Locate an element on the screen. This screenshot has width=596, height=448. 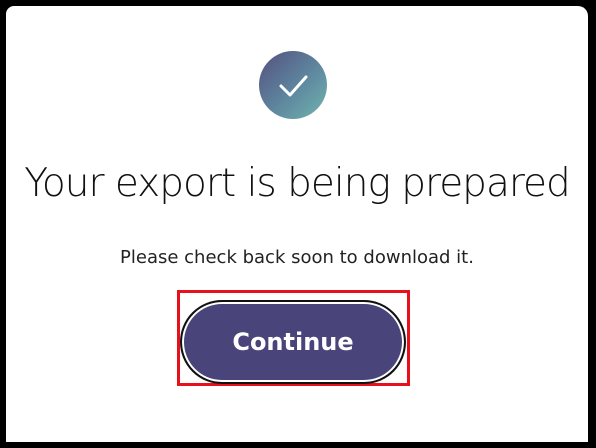
dialog-message: Please check back soon to download it. is located at coordinates (297, 257).